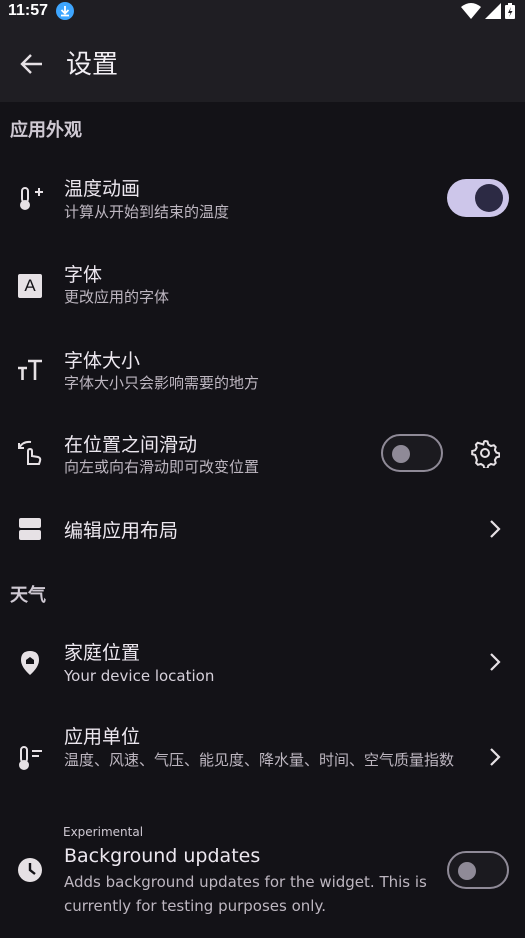  Describe the element at coordinates (121, 531) in the screenshot. I see `setting-title: 编辑应用布局` at that location.